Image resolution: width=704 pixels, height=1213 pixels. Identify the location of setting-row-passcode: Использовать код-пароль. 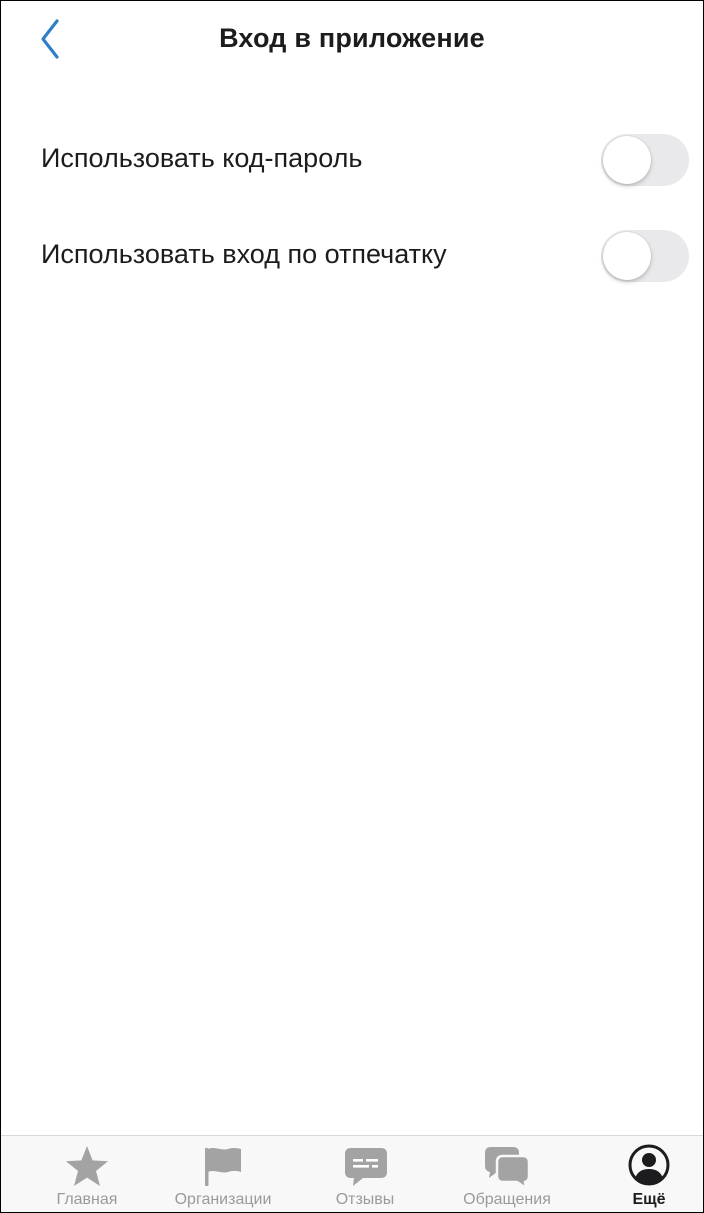
(352, 161).